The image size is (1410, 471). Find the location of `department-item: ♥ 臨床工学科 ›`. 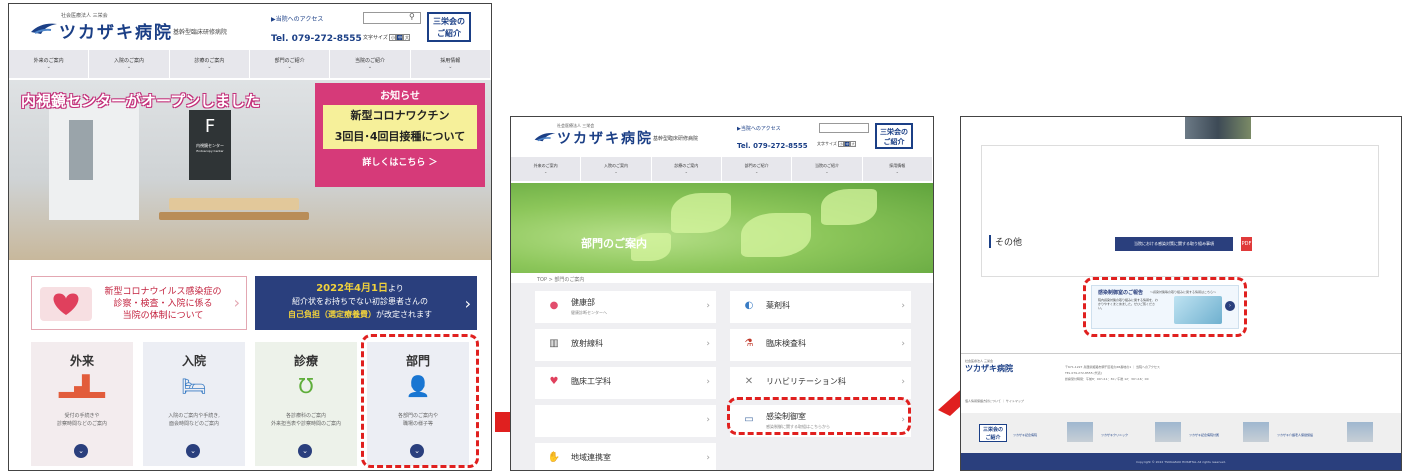

department-item: ♥ 臨床工学科 › is located at coordinates (625, 383).